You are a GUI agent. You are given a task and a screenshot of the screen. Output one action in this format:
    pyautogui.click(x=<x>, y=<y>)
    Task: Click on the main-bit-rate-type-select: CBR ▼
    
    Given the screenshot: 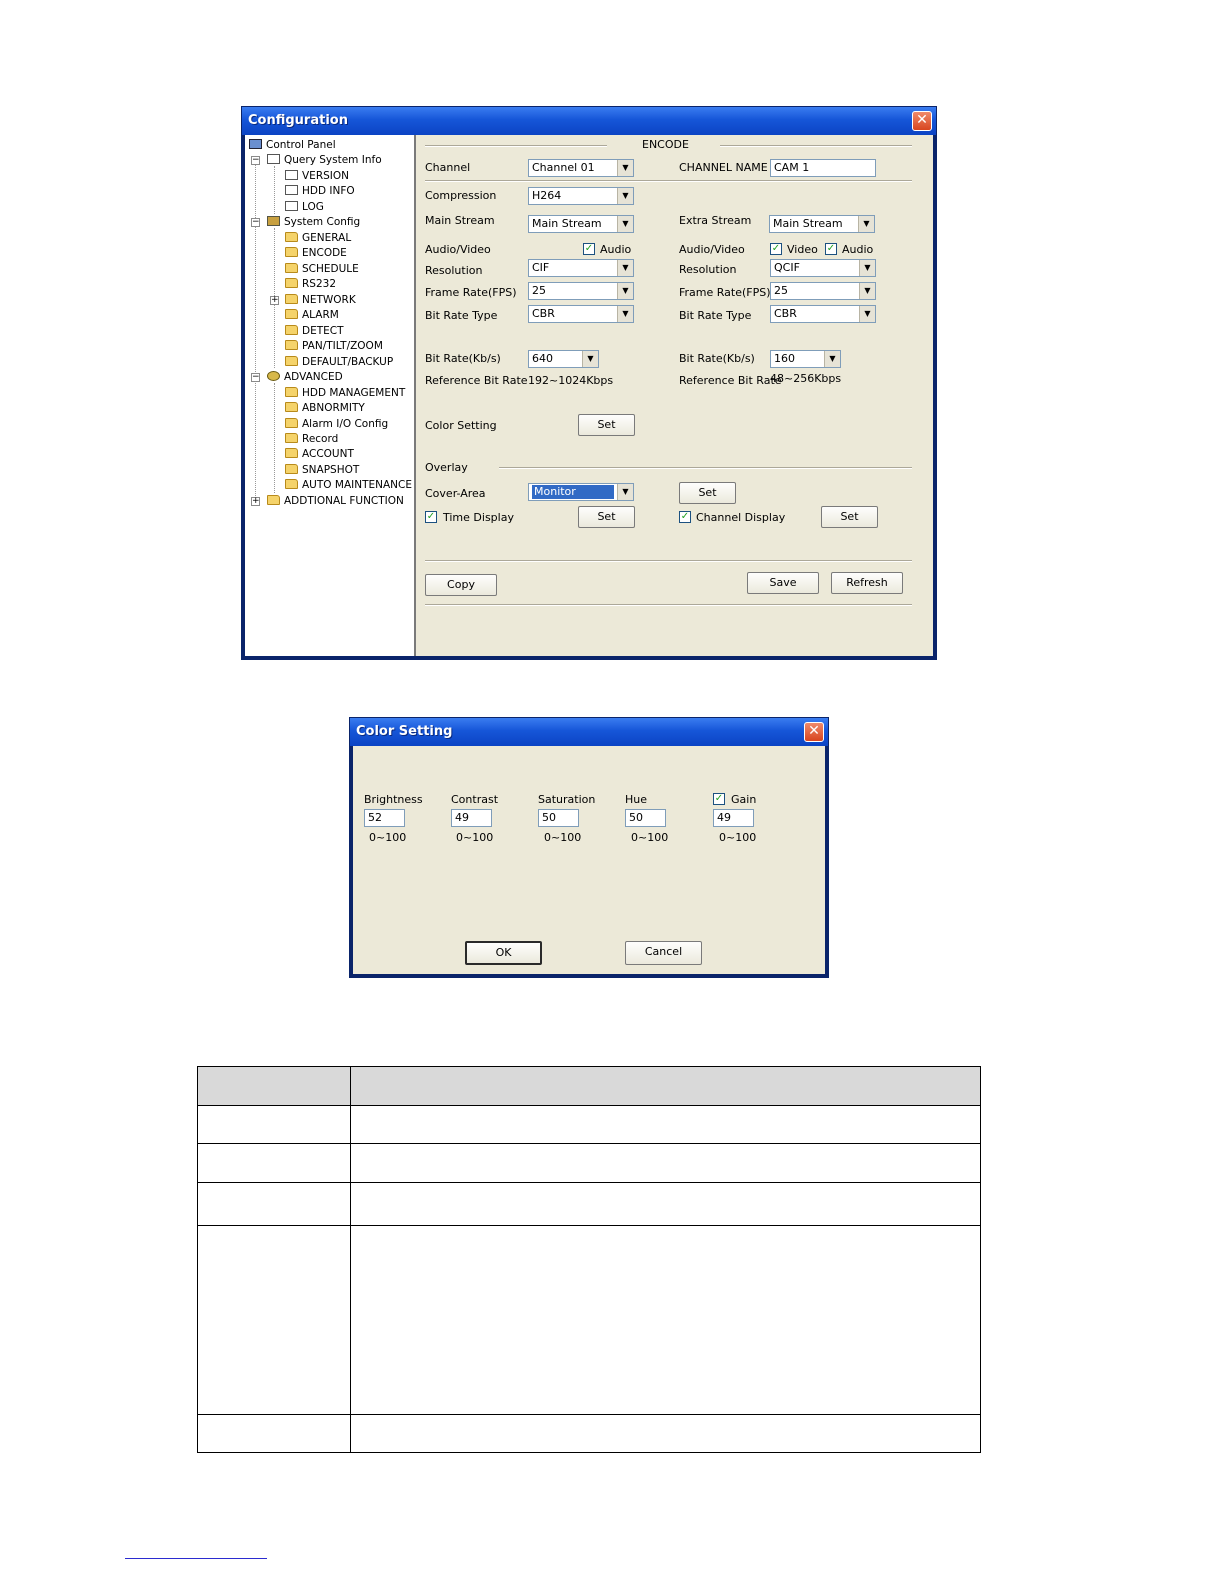 What is the action you would take?
    pyautogui.click(x=581, y=314)
    